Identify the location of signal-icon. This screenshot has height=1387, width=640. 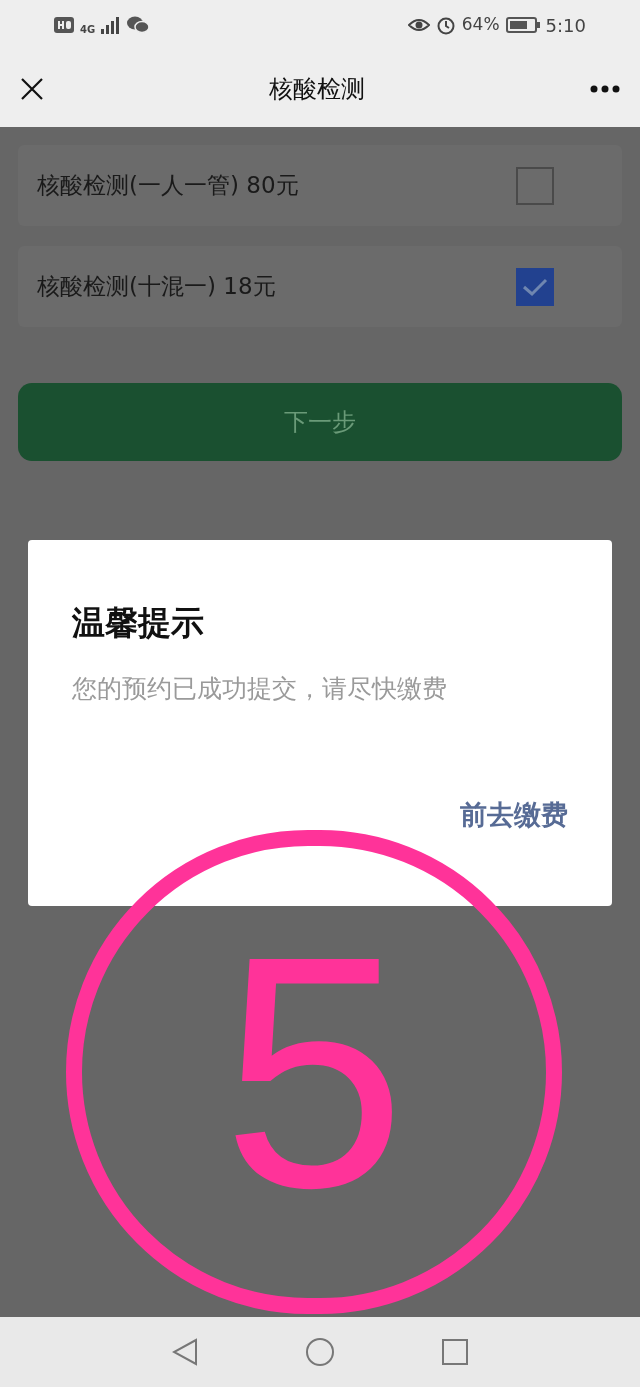
(111, 25).